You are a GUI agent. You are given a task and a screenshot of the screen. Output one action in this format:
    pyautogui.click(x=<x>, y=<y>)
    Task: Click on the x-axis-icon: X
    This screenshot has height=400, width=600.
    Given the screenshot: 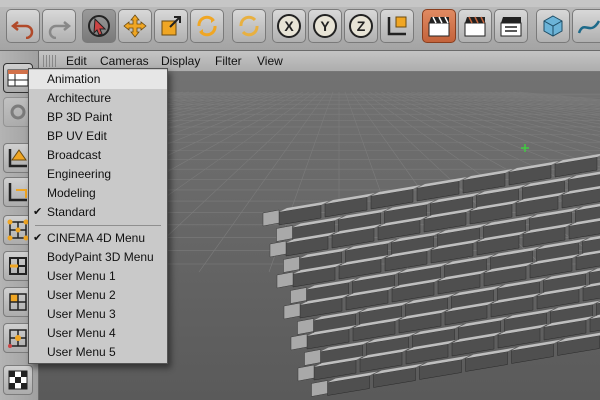 What is the action you would take?
    pyautogui.click(x=289, y=26)
    